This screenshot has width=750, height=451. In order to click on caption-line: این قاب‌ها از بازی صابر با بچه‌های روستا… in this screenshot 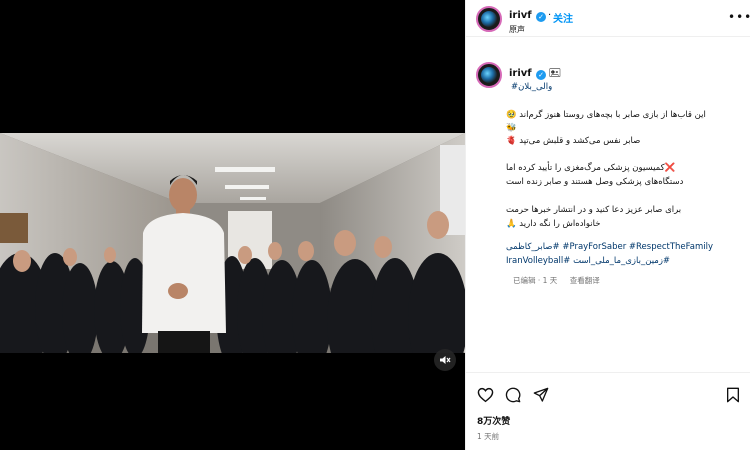, I will do `click(606, 115)`.